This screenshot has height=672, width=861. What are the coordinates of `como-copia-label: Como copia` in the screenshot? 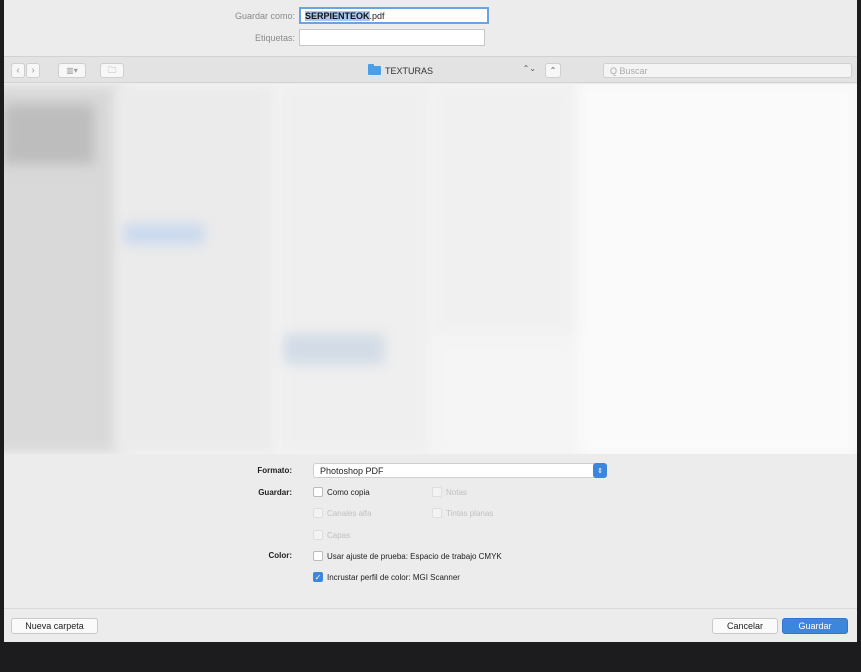 It's located at (348, 492).